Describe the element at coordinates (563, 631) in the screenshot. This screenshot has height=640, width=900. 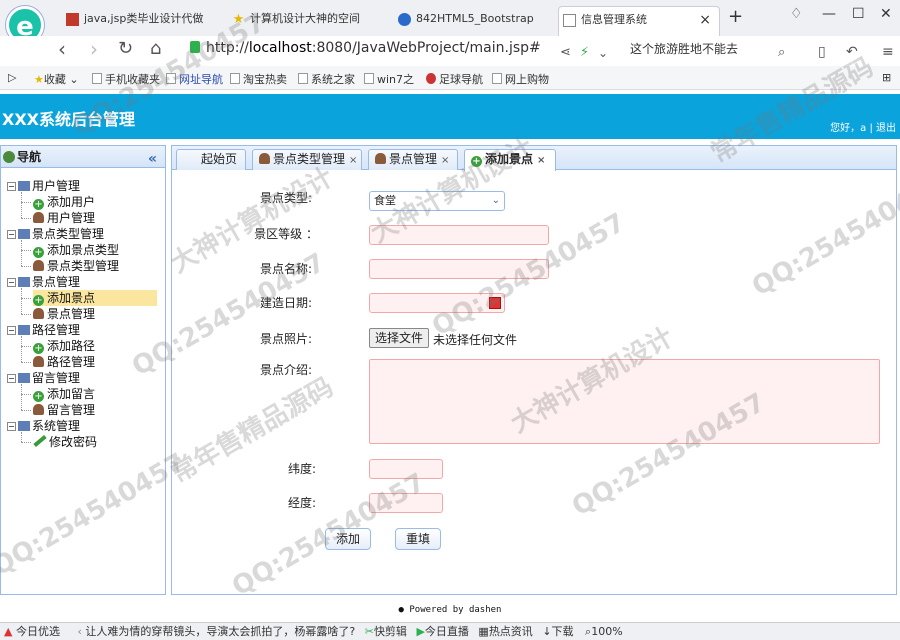
I see `status-item: 下载` at that location.